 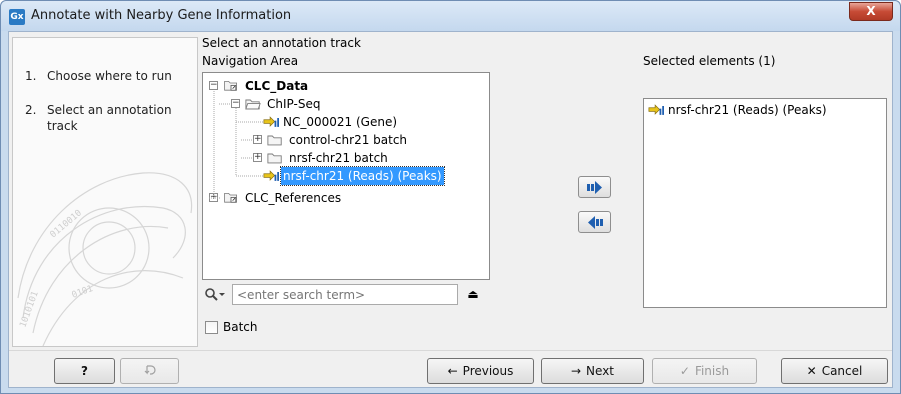 What do you see at coordinates (765, 203) in the screenshot?
I see `selected-elements-list: nrsf-chr21 (Reads) (Peaks)` at bounding box center [765, 203].